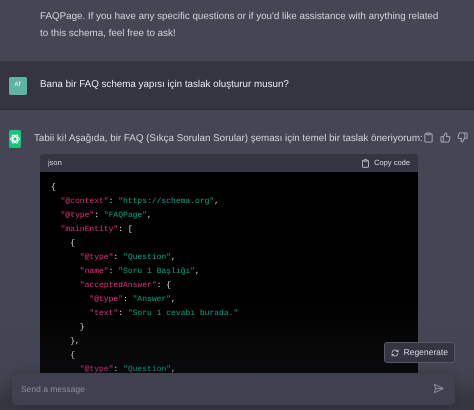  I want to click on thumbs-up-icon, so click(445, 137).